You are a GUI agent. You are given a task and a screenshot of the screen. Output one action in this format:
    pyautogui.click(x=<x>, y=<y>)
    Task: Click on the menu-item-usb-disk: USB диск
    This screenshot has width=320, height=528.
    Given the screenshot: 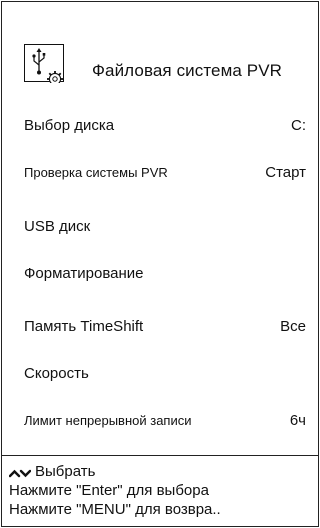 What is the action you would take?
    pyautogui.click(x=160, y=227)
    